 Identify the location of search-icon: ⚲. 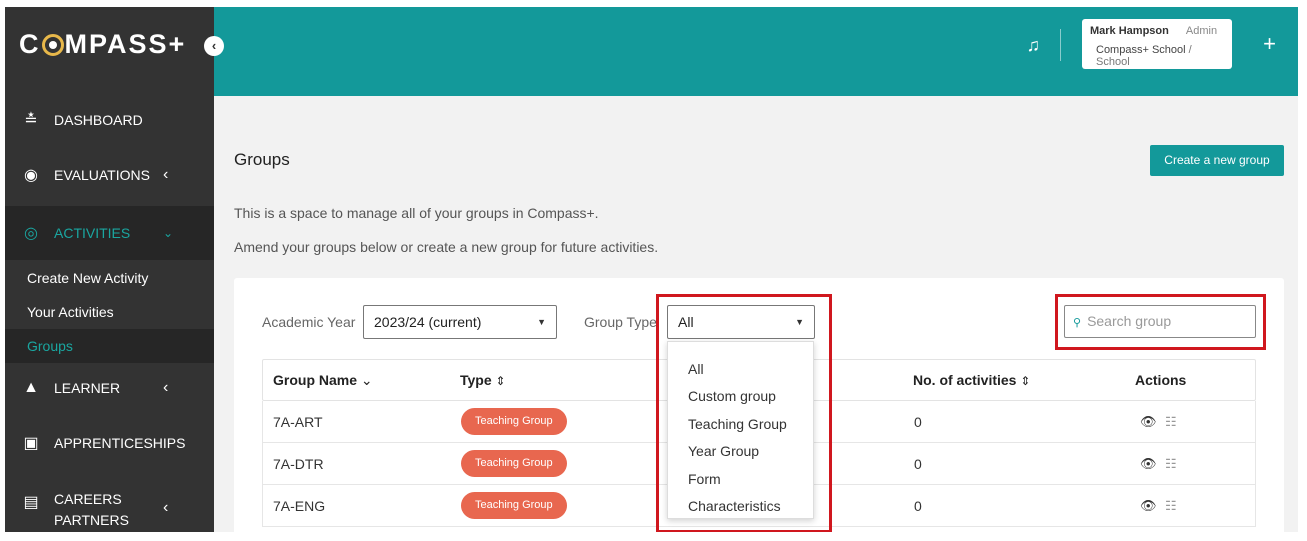
(1077, 323).